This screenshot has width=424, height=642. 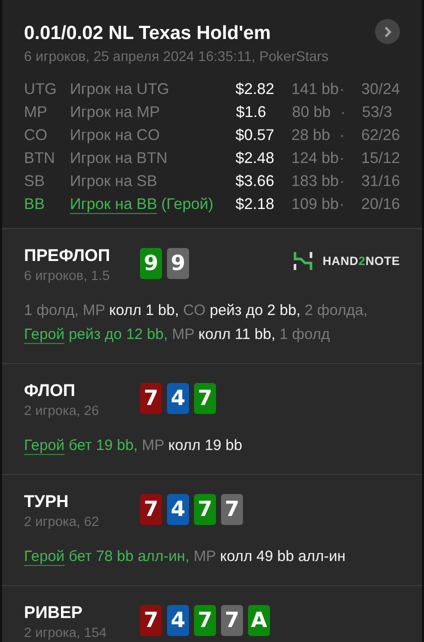 I want to click on seat-position: BTN, so click(x=40, y=158).